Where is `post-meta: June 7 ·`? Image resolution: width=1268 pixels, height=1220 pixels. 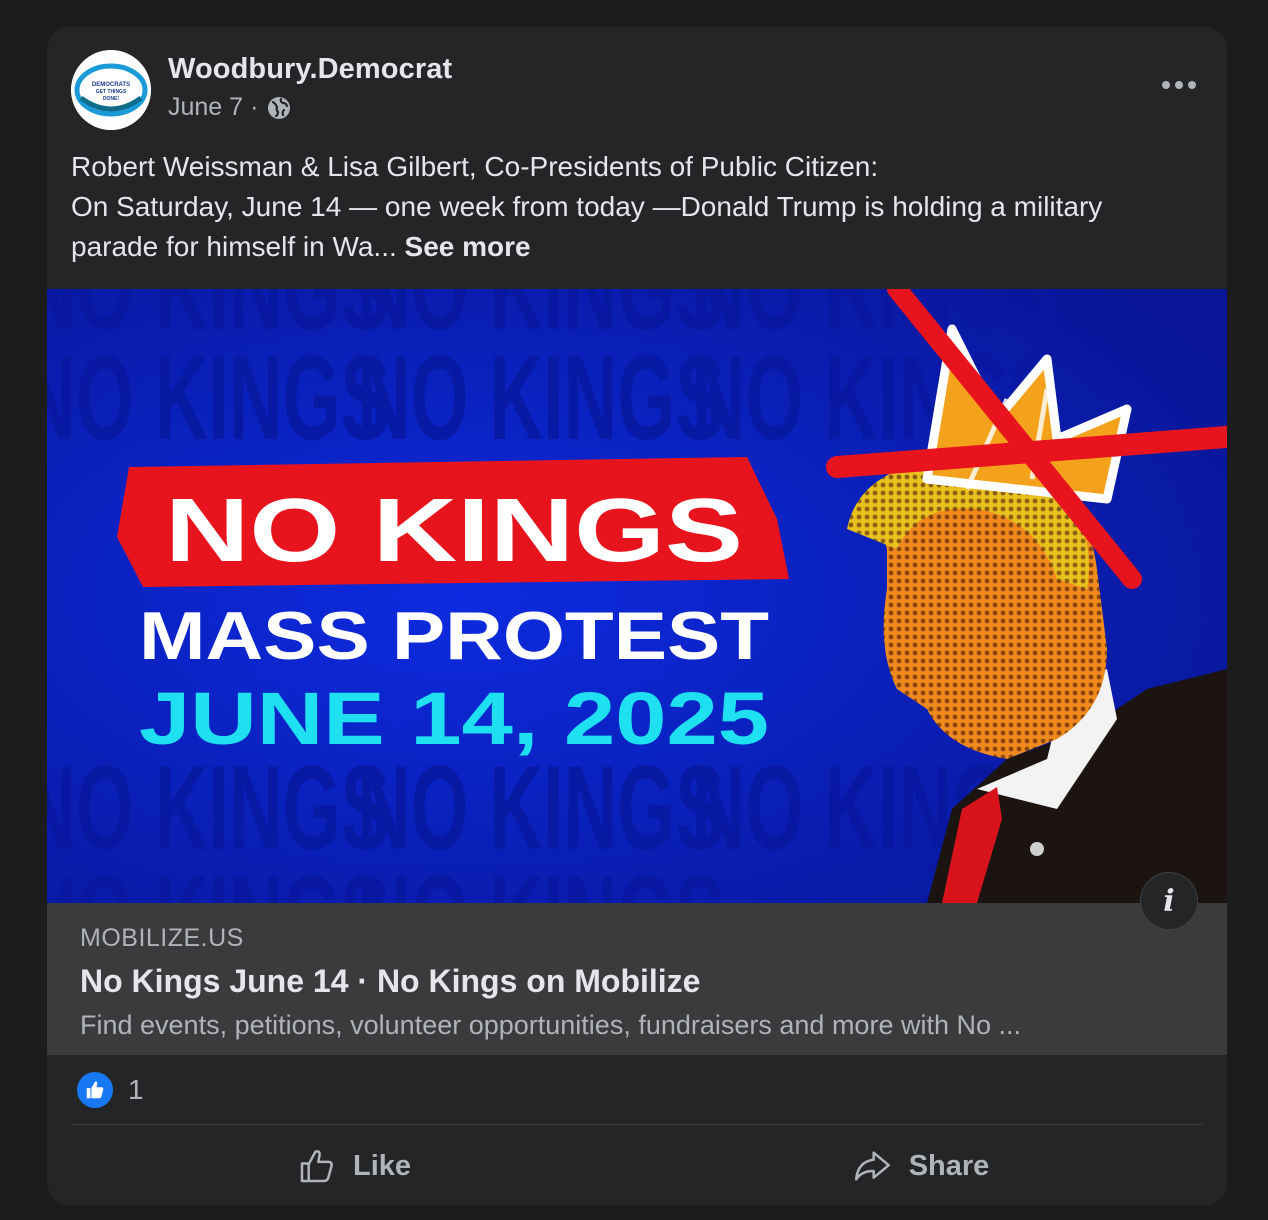
post-meta: June 7 · is located at coordinates (229, 107).